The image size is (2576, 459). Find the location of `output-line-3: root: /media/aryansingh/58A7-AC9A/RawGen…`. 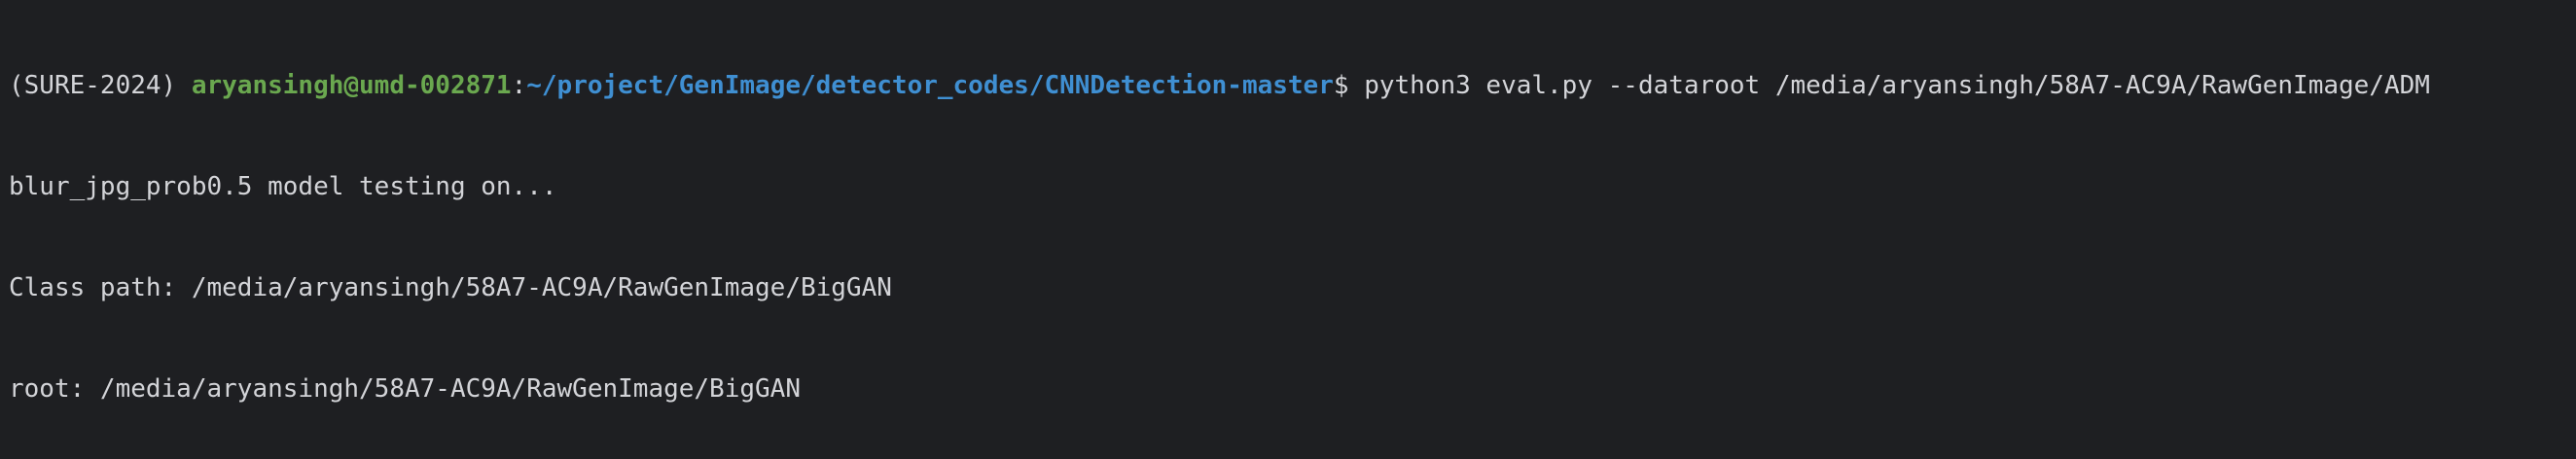

output-line-3: root: /media/aryansingh/58A7-AC9A/RawGen… is located at coordinates (405, 389).